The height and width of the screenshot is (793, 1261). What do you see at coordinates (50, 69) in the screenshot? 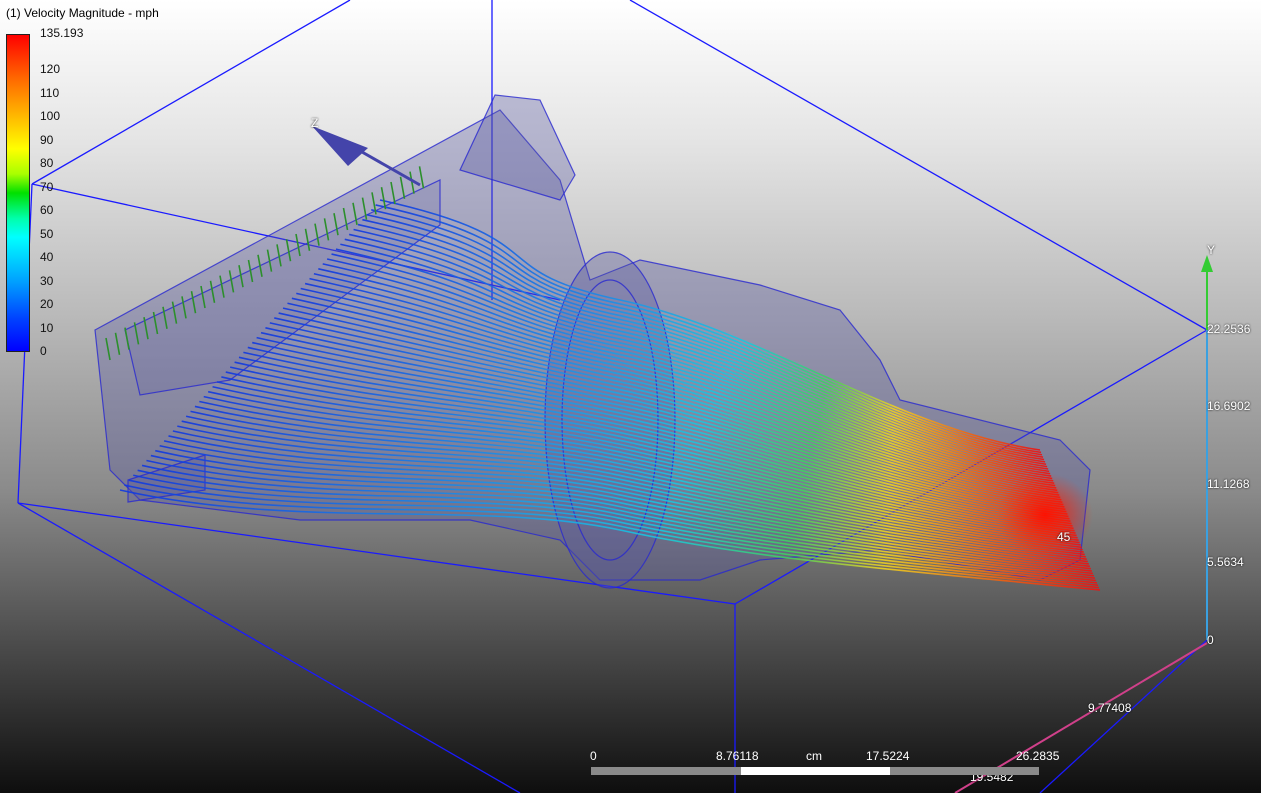
I see `legend-tick: 120` at bounding box center [50, 69].